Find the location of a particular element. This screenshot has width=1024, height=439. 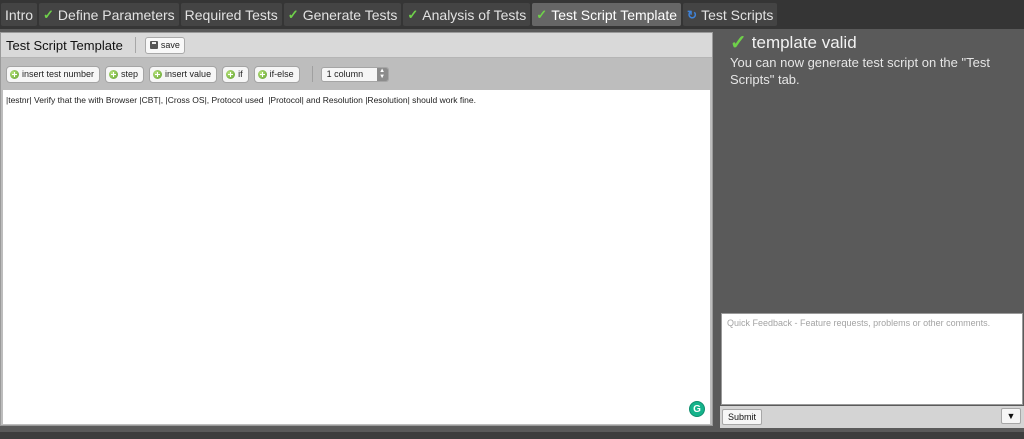

save-label: save is located at coordinates (170, 45).